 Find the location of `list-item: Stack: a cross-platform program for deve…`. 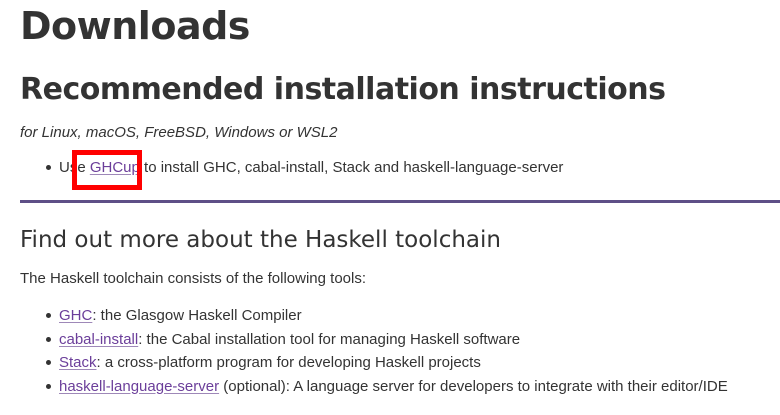

list-item: Stack: a cross-platform program for deve… is located at coordinates (383, 363).